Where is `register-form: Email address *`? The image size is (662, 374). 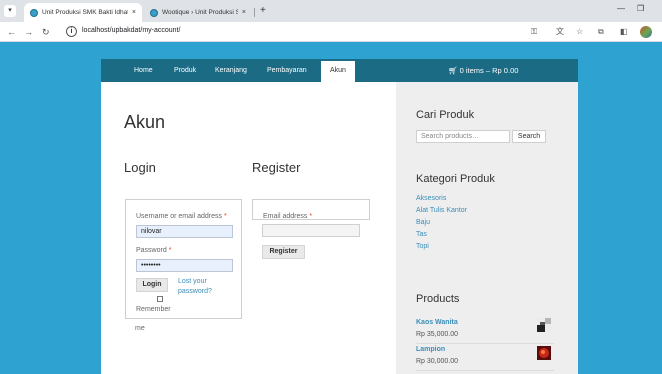
register-form: Email address * is located at coordinates (311, 209).